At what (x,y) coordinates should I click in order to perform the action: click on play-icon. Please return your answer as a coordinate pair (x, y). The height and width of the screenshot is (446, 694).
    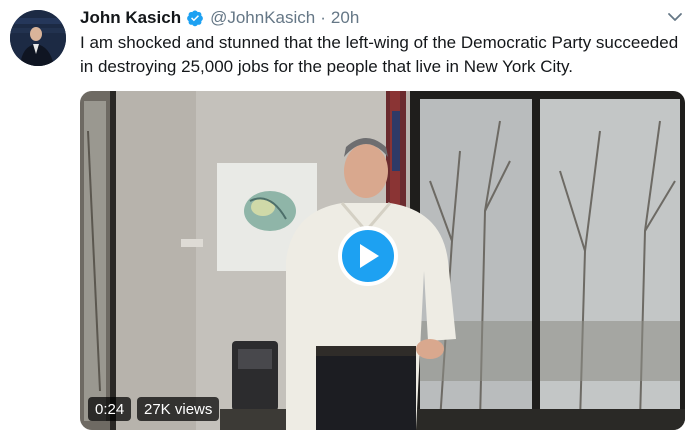
    Looking at the image, I should click on (369, 256).